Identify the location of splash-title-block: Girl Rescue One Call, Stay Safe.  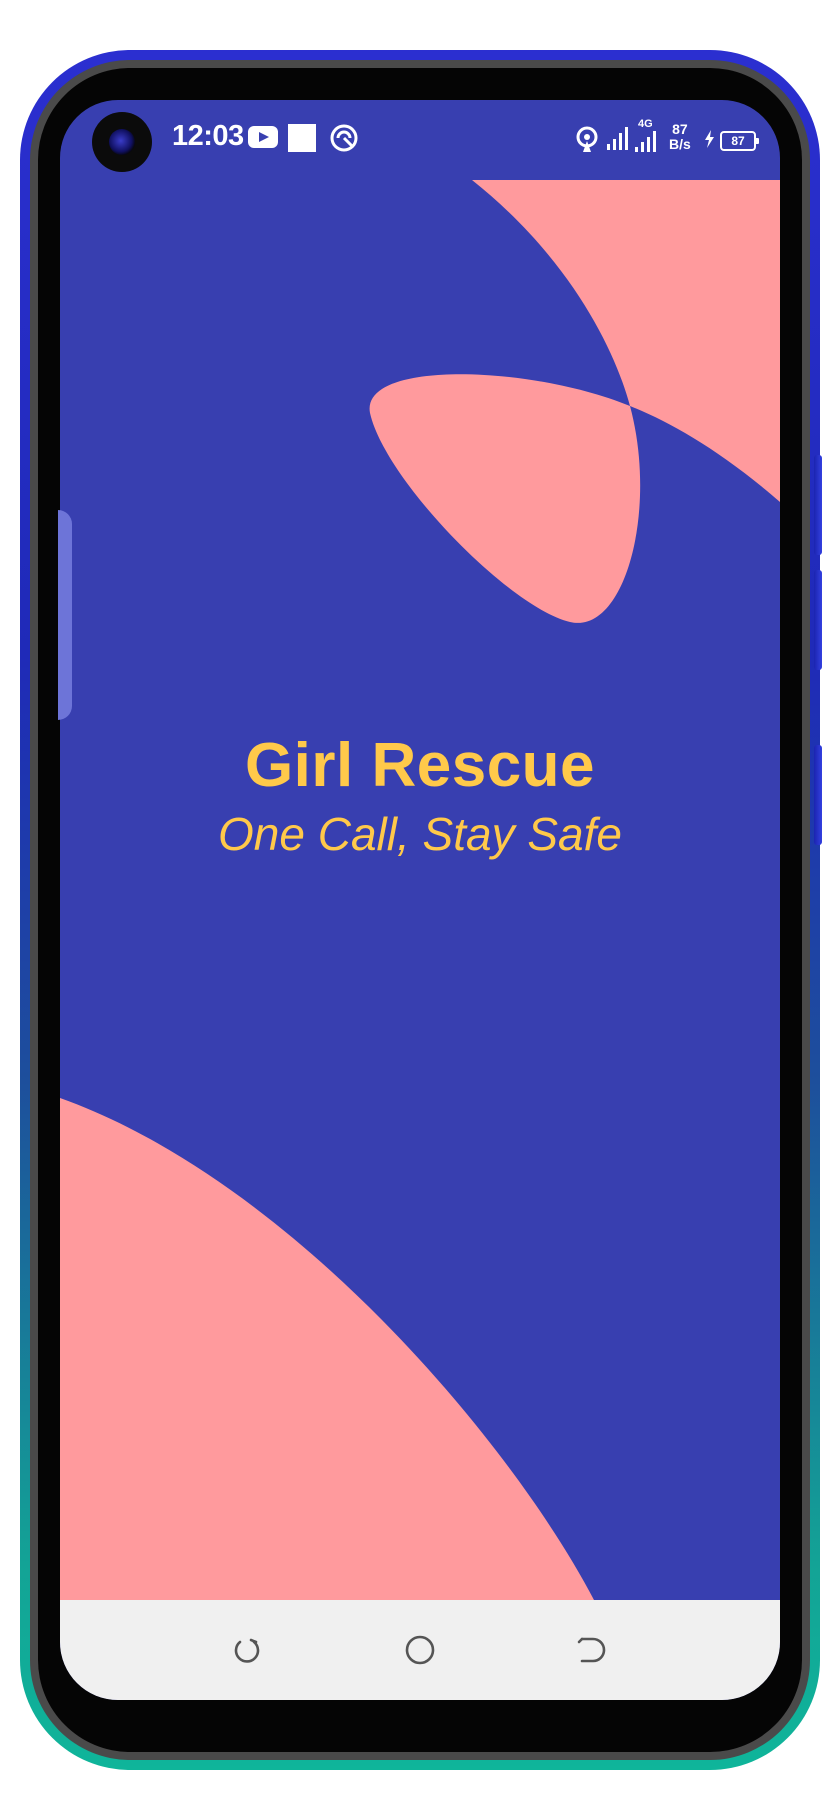
(420, 795).